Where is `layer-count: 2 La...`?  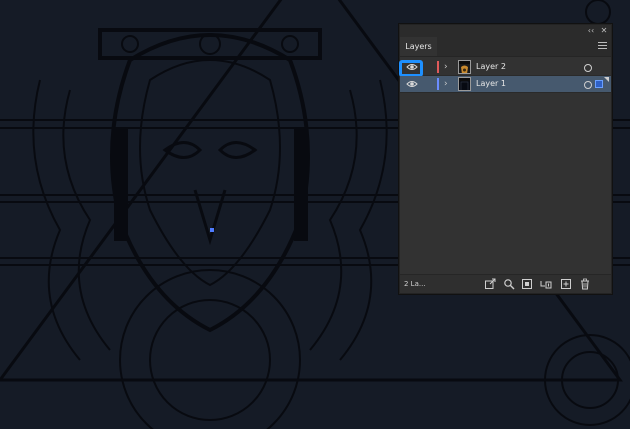
layer-count: 2 La... is located at coordinates (415, 284).